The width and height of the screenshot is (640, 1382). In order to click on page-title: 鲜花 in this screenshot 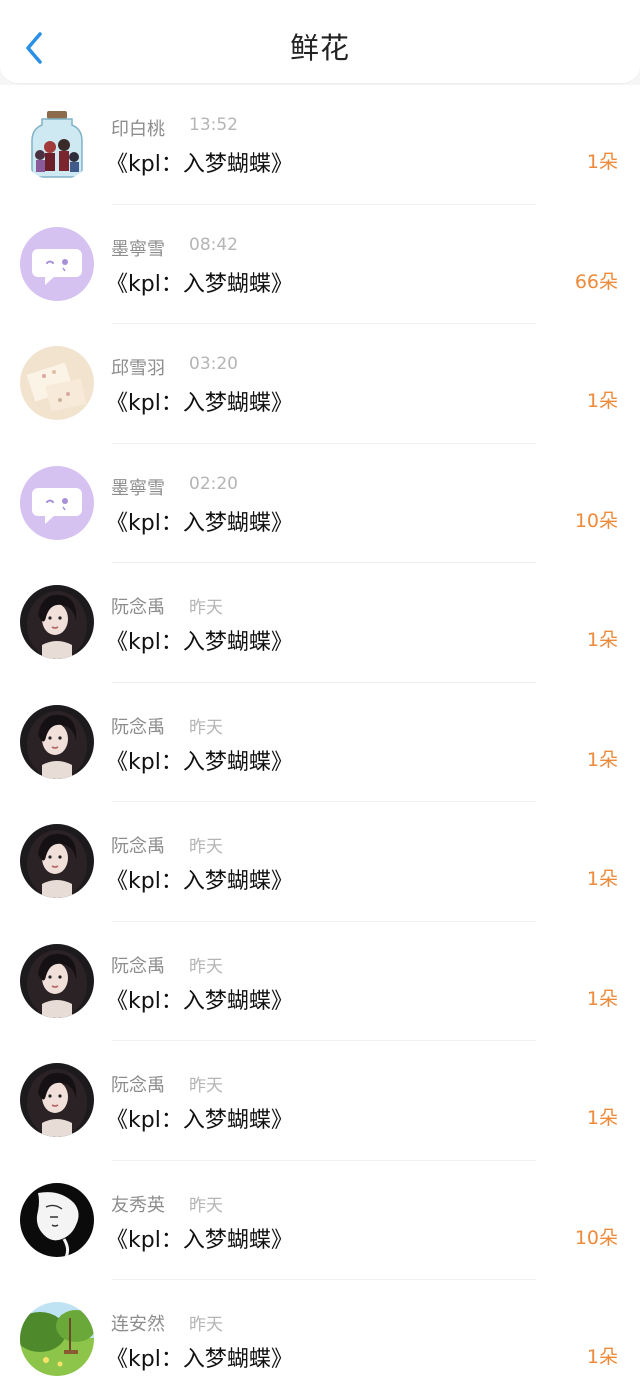, I will do `click(319, 48)`.